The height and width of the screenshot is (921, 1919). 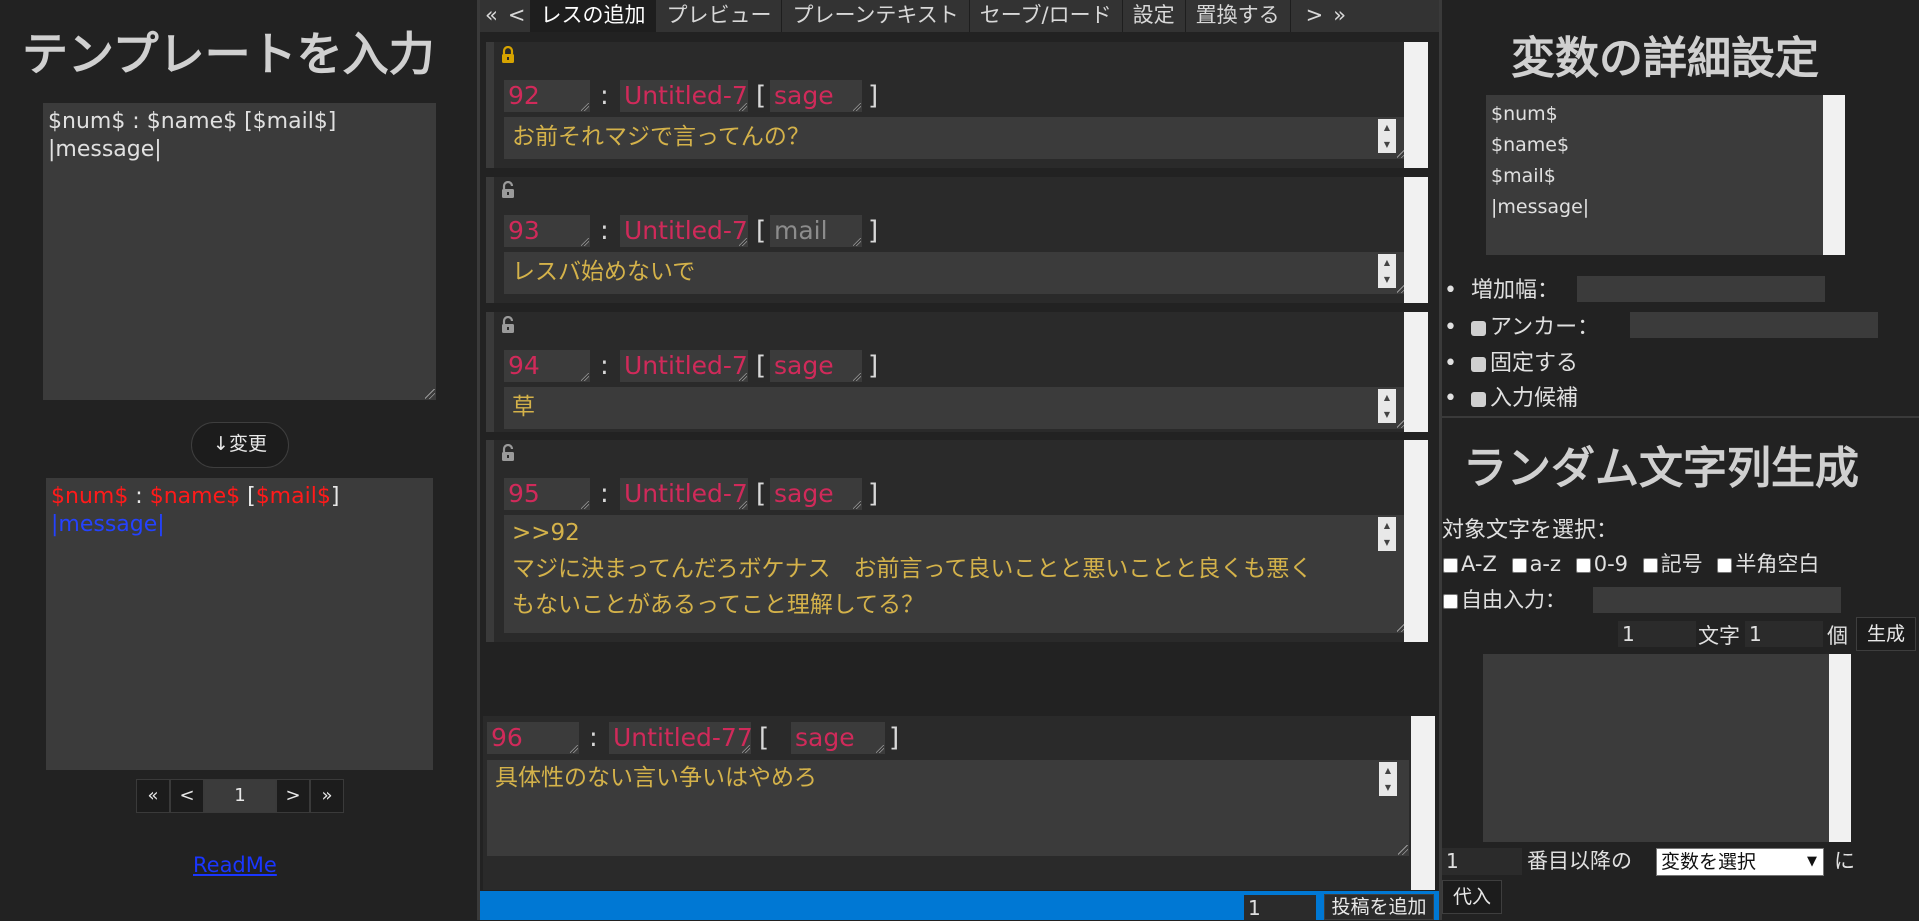 What do you see at coordinates (1280, 907) in the screenshot?
I see `post-count-input: 1` at bounding box center [1280, 907].